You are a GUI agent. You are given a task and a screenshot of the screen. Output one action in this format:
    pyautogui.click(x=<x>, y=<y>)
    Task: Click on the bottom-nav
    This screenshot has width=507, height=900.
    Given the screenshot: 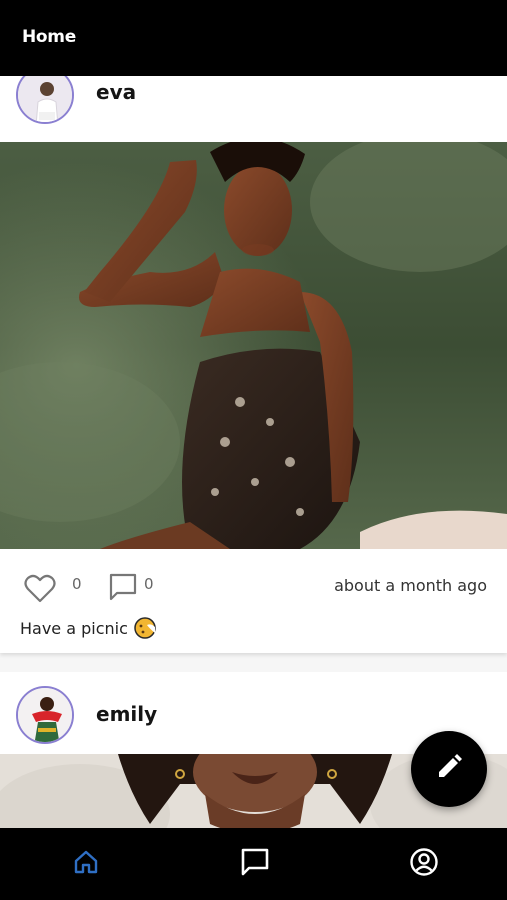 What is the action you would take?
    pyautogui.click(x=253, y=864)
    